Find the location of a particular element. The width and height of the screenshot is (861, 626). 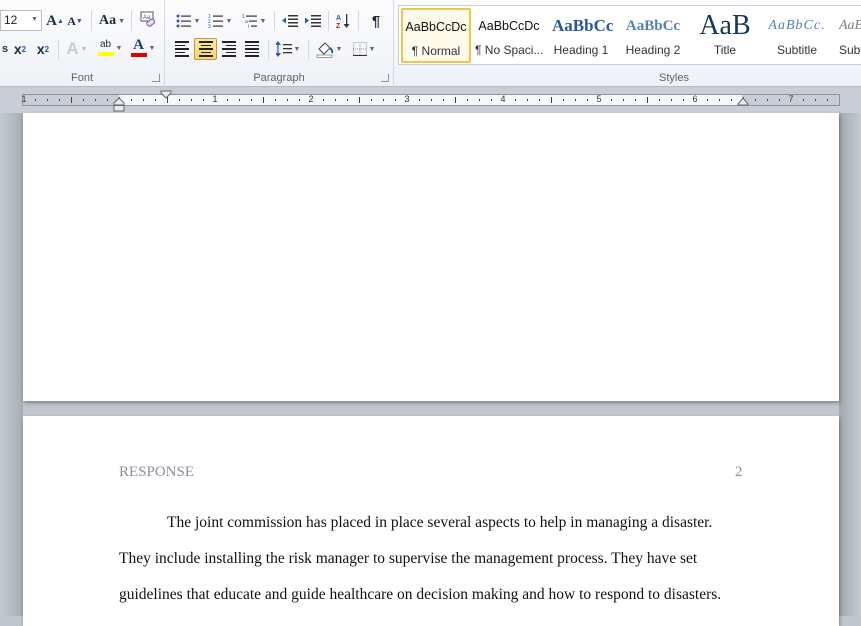

align-left-icon is located at coordinates (182, 49).